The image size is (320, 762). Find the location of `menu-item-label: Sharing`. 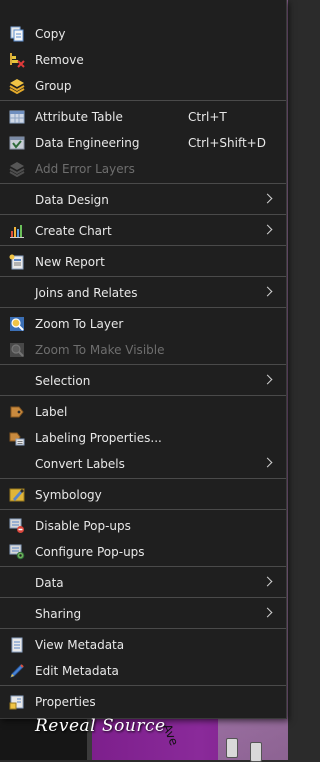

menu-item-label: Sharing is located at coordinates (58, 614).